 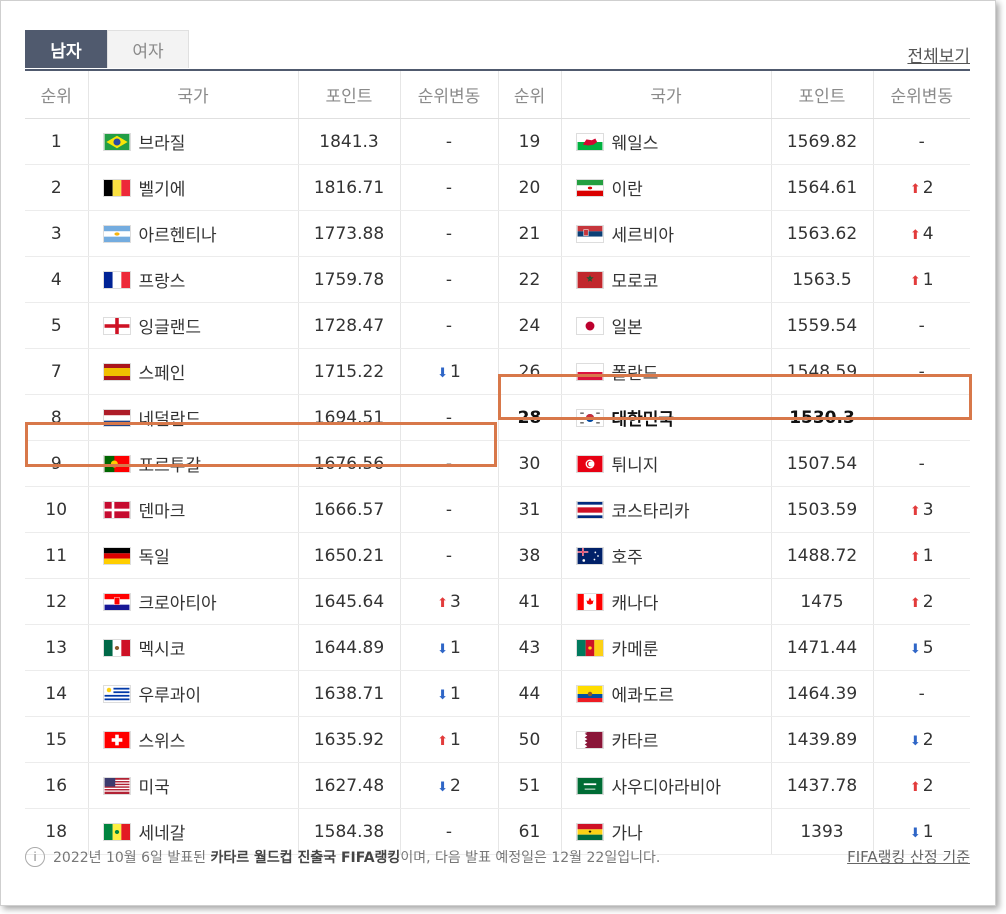 I want to click on rank-cell: 15, so click(x=57, y=739).